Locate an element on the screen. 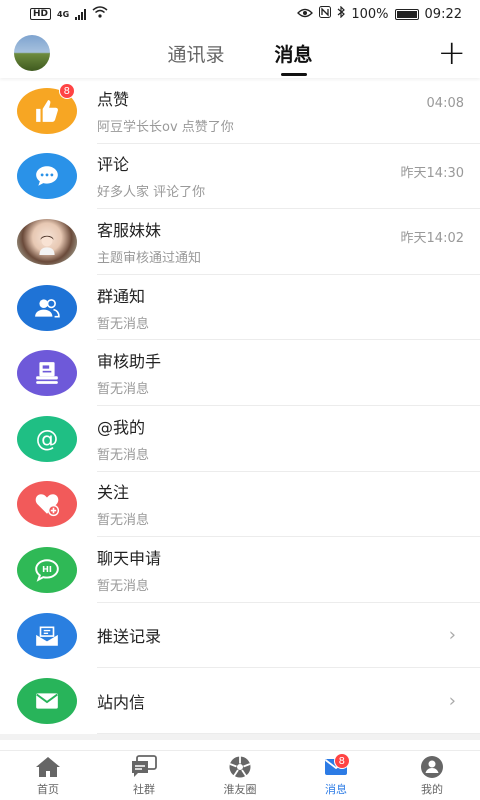 The image size is (480, 800). eye-icon is located at coordinates (305, 14).